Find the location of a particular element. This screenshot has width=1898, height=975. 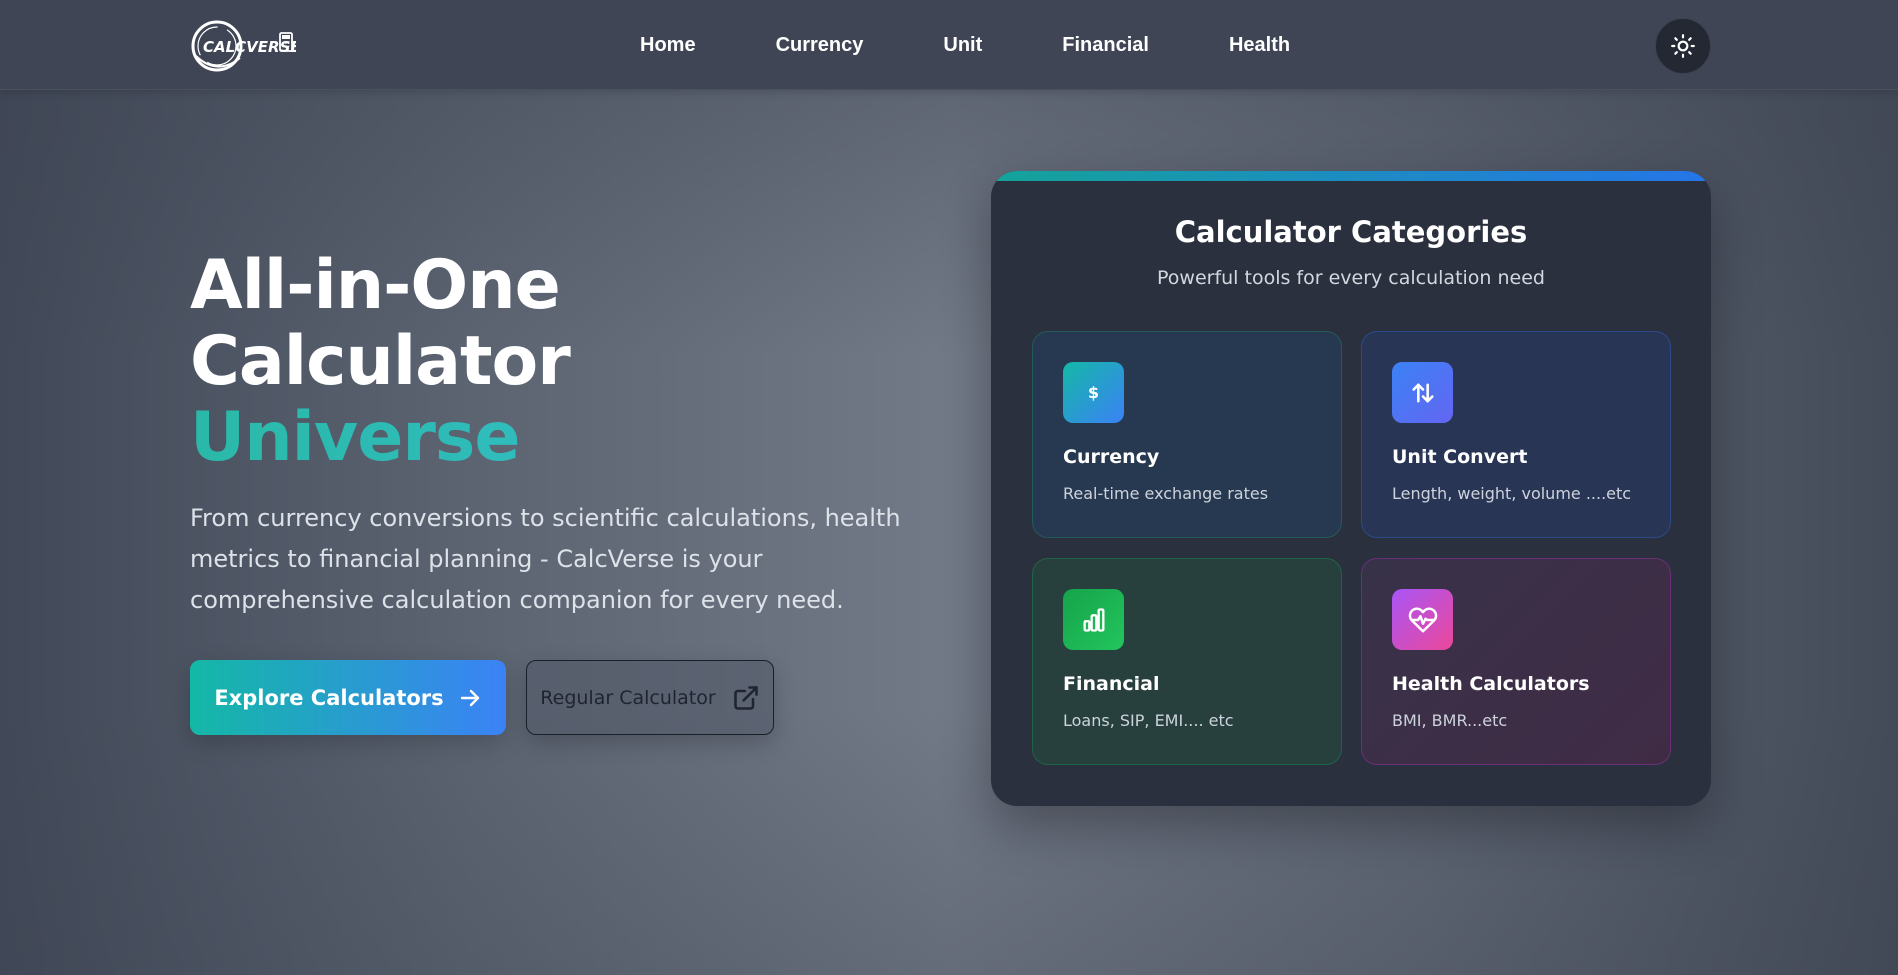

category-description: BMI, BMR...etc is located at coordinates (1450, 720).